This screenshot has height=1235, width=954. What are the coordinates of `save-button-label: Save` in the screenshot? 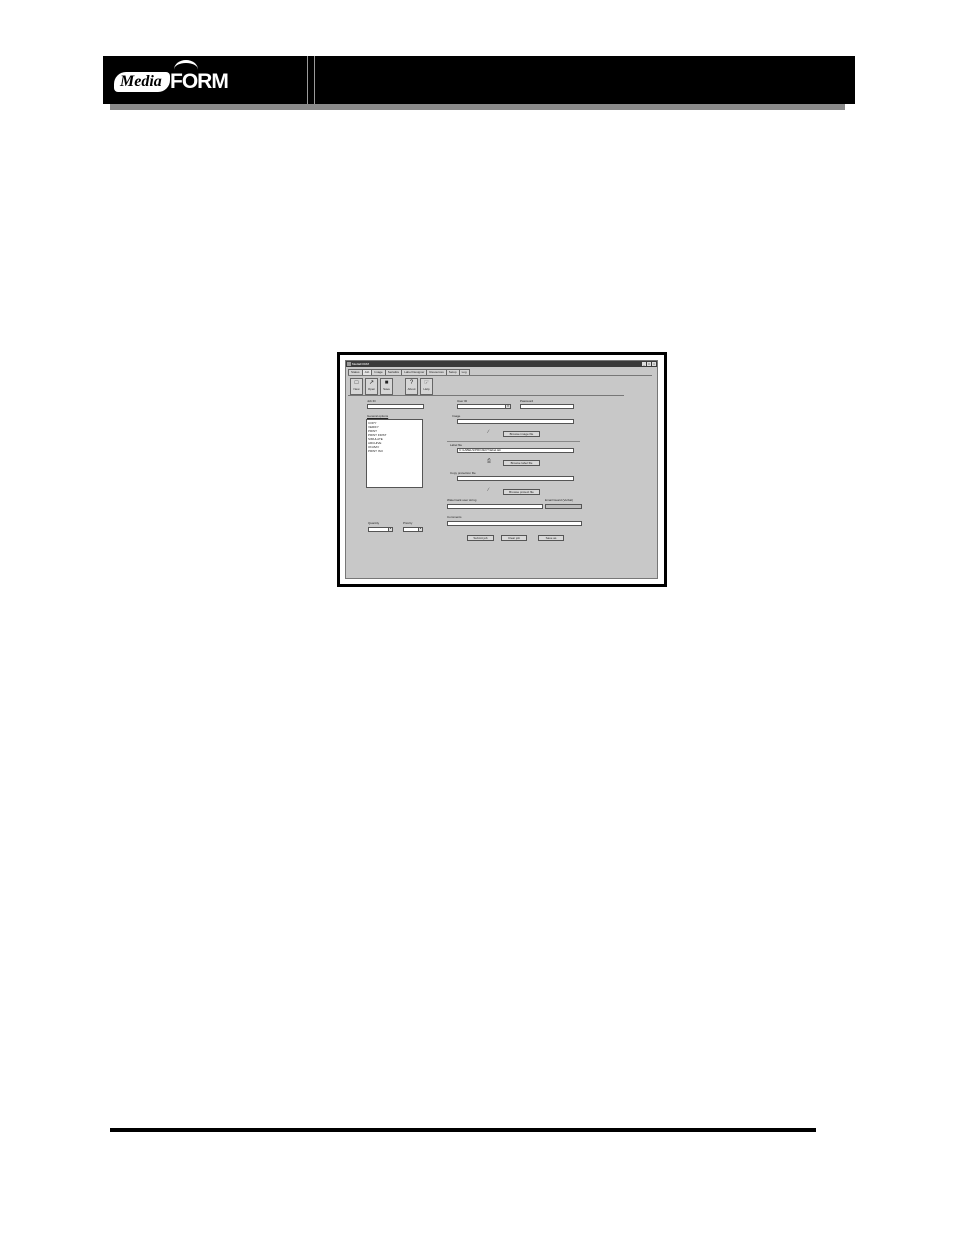 It's located at (386, 389).